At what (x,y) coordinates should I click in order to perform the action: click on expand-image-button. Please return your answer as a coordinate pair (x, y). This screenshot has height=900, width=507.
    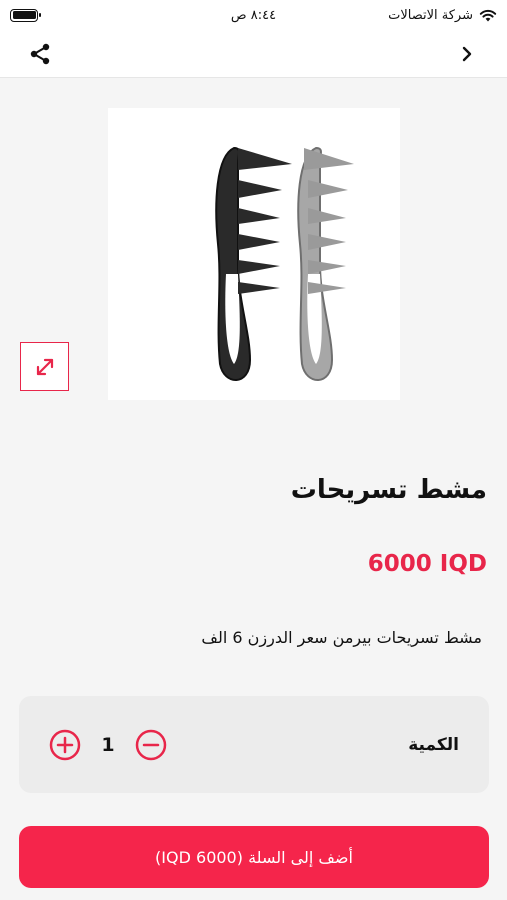
    Looking at the image, I should click on (44, 366).